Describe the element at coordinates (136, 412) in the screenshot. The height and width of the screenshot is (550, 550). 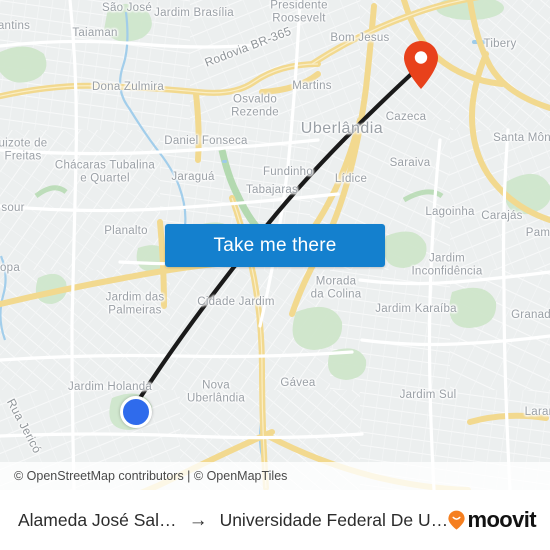
I see `origin-dot-marker` at that location.